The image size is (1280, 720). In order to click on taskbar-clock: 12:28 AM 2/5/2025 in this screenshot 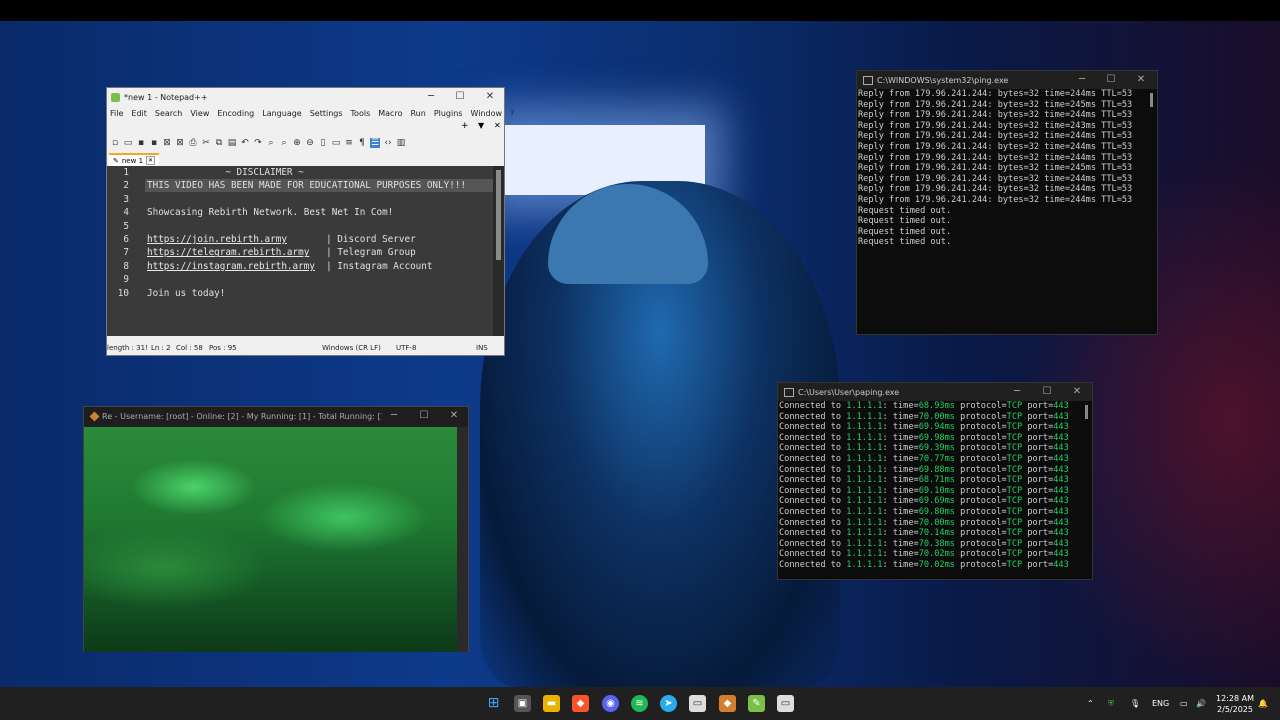, I will do `click(1235, 704)`.